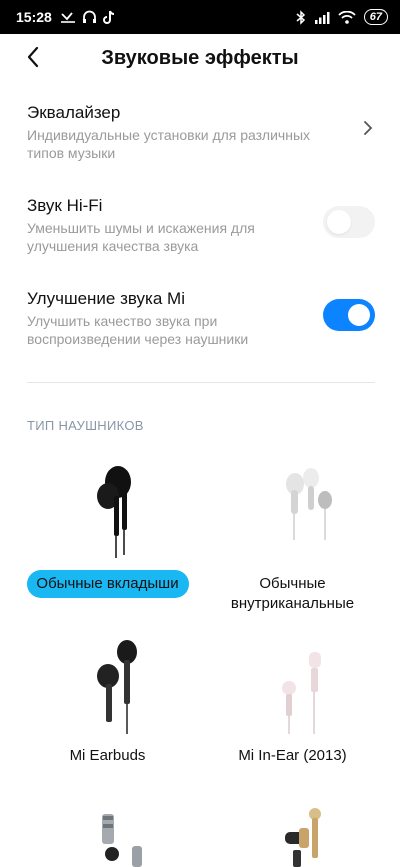 The width and height of the screenshot is (400, 867). Describe the element at coordinates (347, 17) in the screenshot. I see `wifi-icon` at that location.